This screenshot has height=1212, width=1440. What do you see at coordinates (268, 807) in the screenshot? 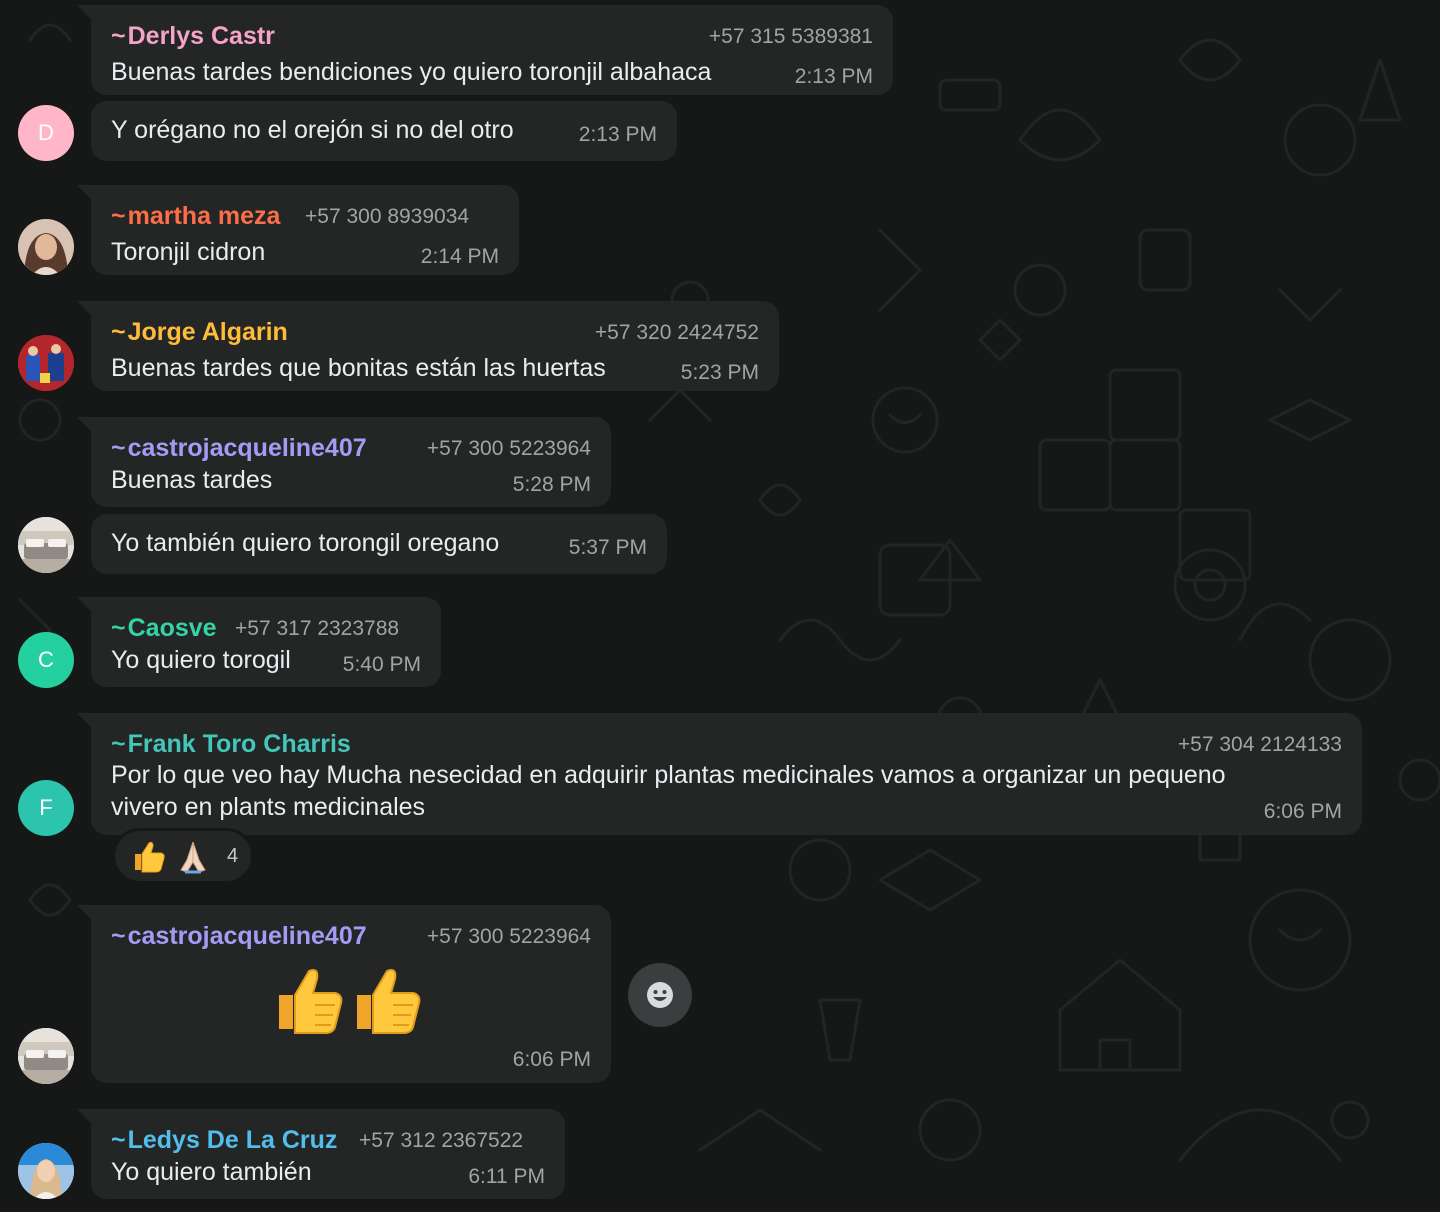
I see `message-text-line-2: vivero en plants medicinales` at bounding box center [268, 807].